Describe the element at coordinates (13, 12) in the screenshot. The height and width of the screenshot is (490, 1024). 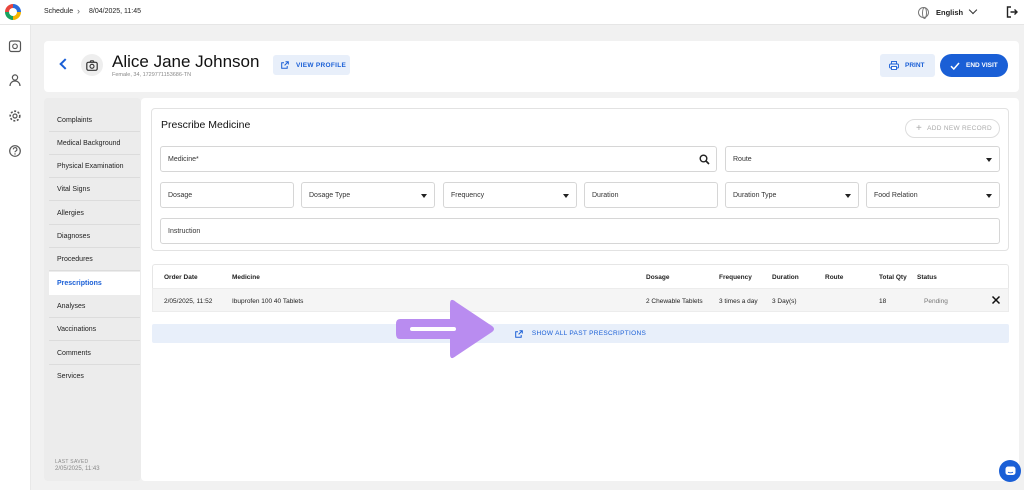
I see `app-logo` at that location.